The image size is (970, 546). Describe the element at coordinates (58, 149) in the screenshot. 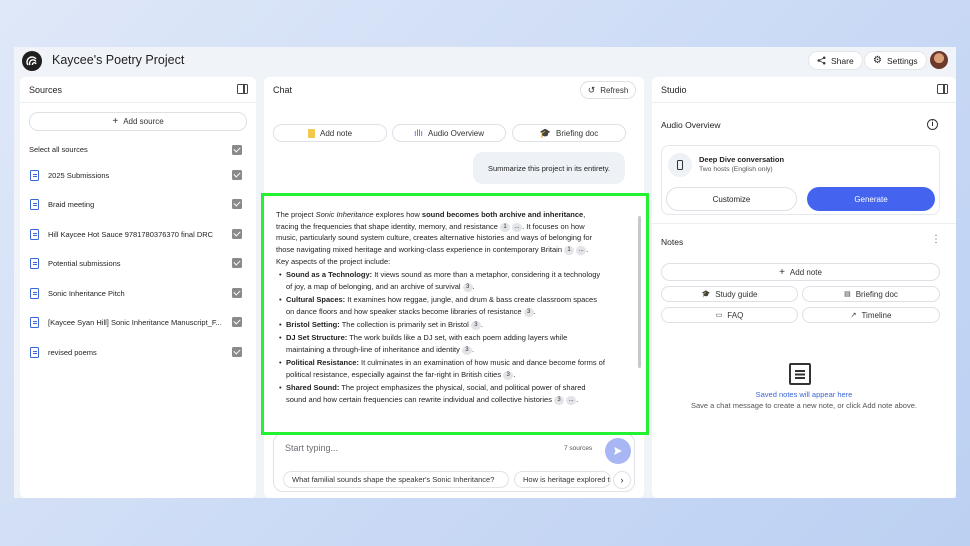

I see `select-all-label: Select all sources` at that location.